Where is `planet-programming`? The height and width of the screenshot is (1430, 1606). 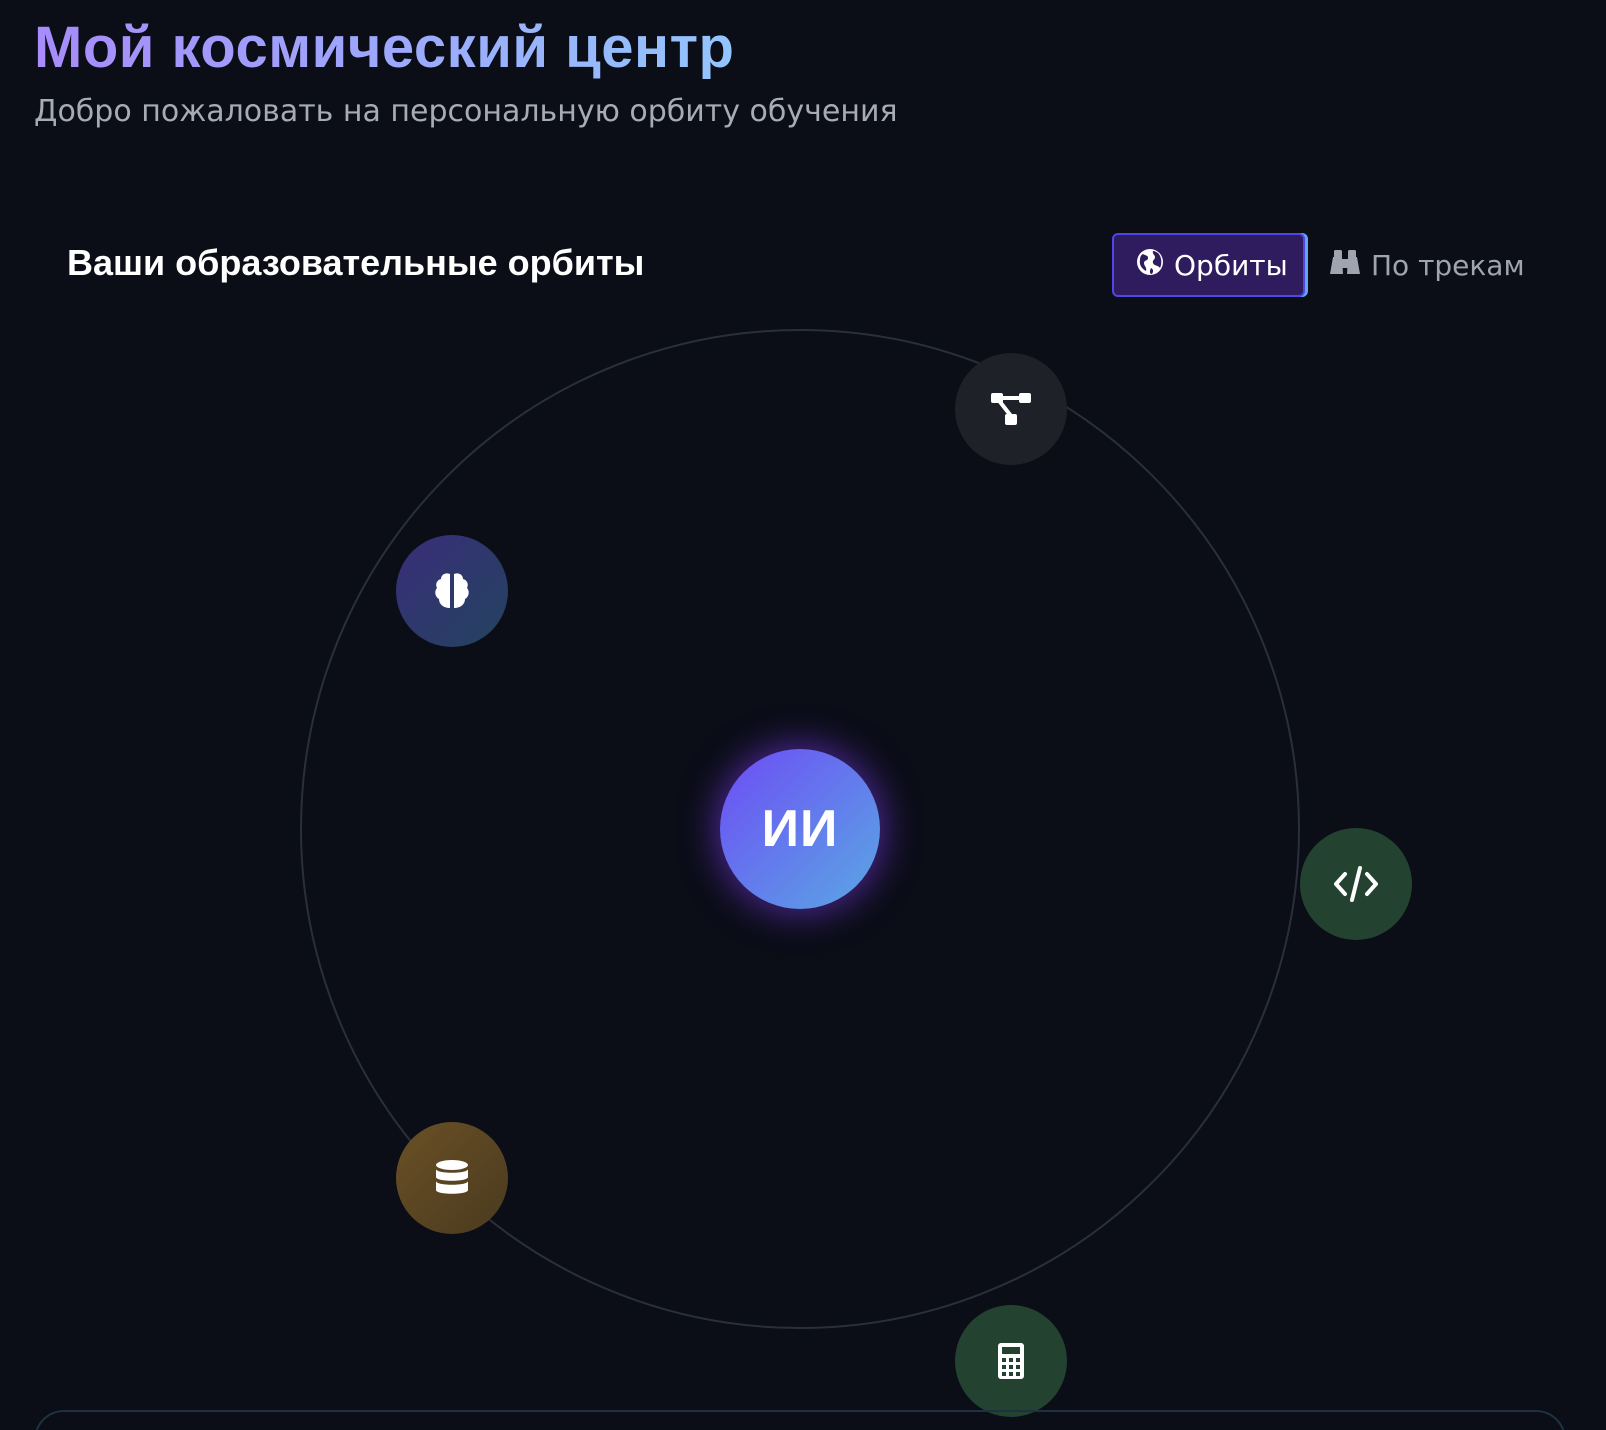 planet-programming is located at coordinates (1356, 884).